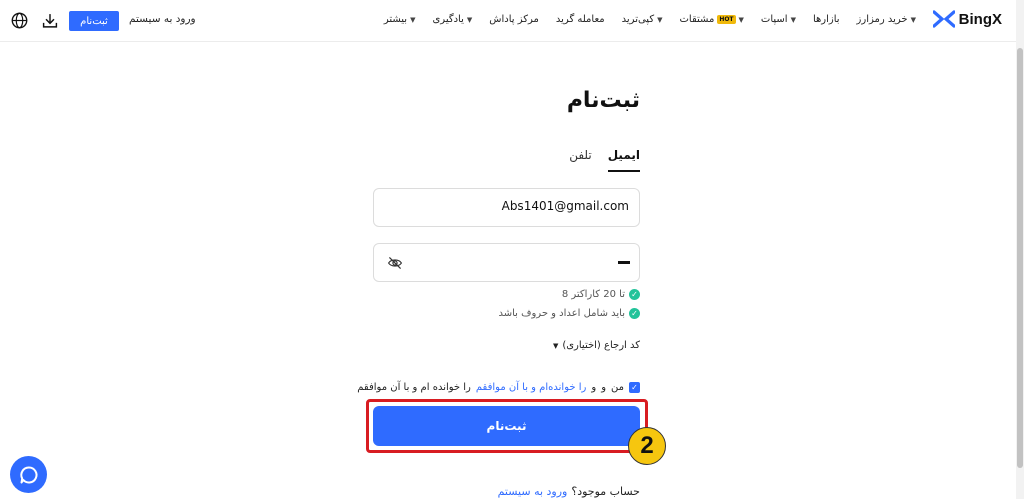  I want to click on signup-submit-button: ثبت‌نام, so click(506, 426).